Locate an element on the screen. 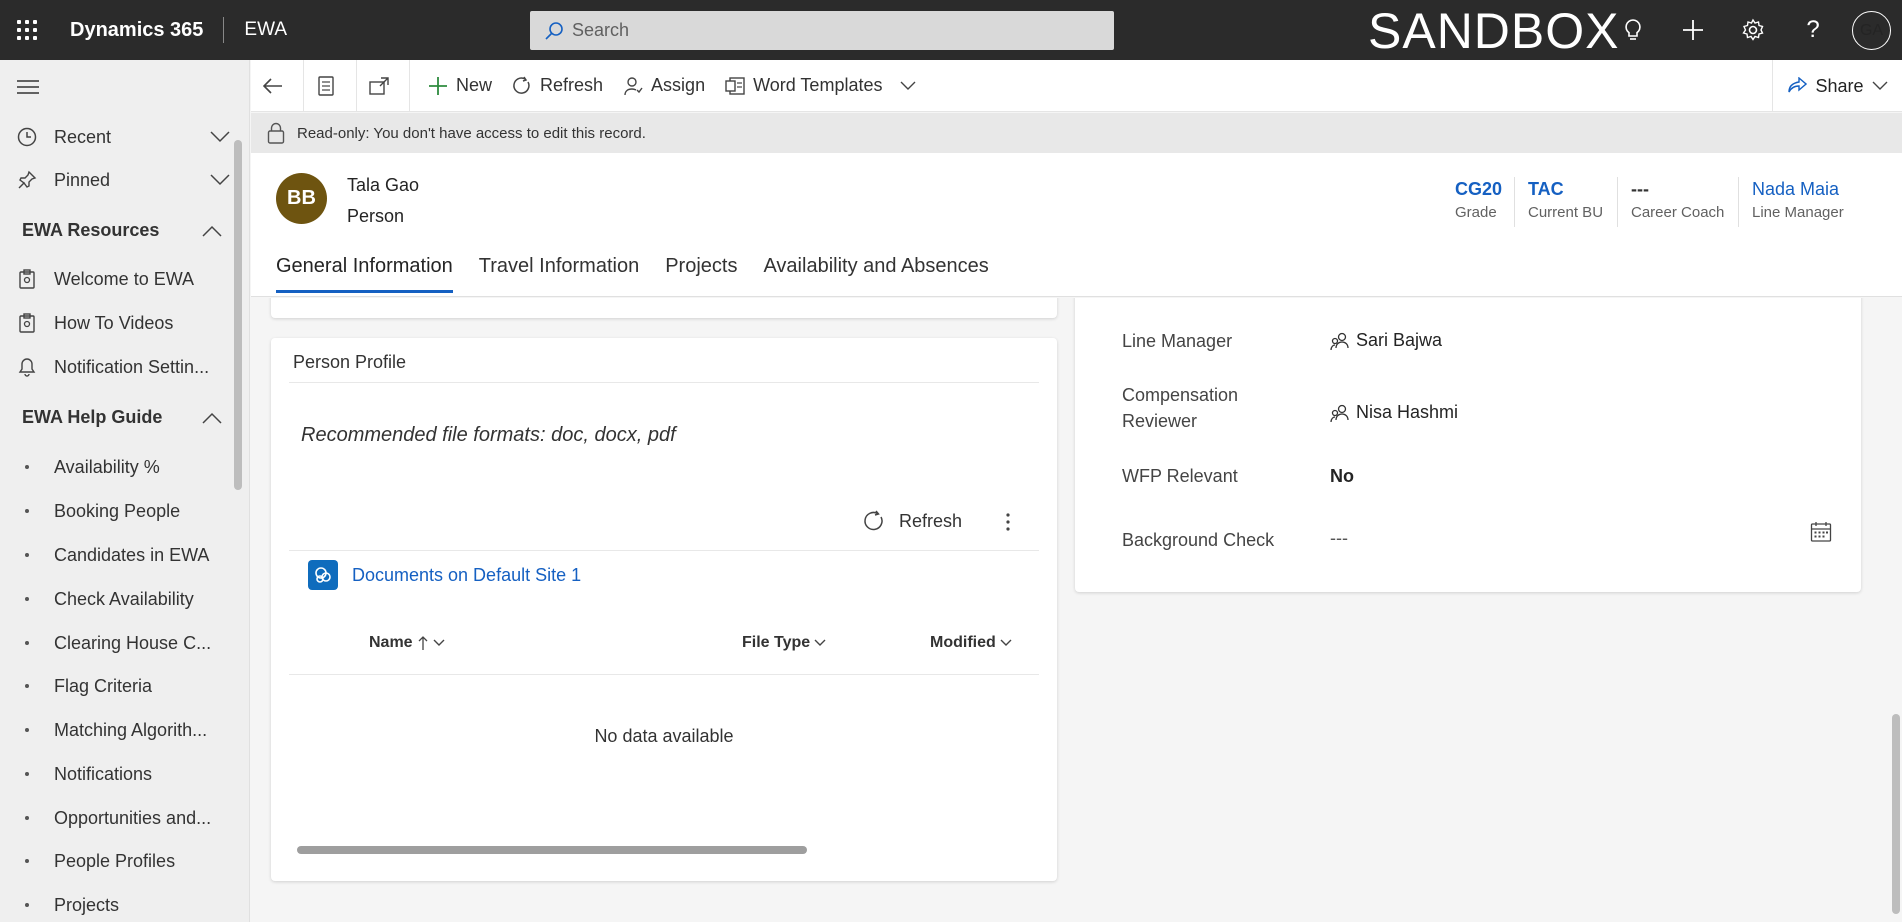  new-button-top is located at coordinates (1693, 30).